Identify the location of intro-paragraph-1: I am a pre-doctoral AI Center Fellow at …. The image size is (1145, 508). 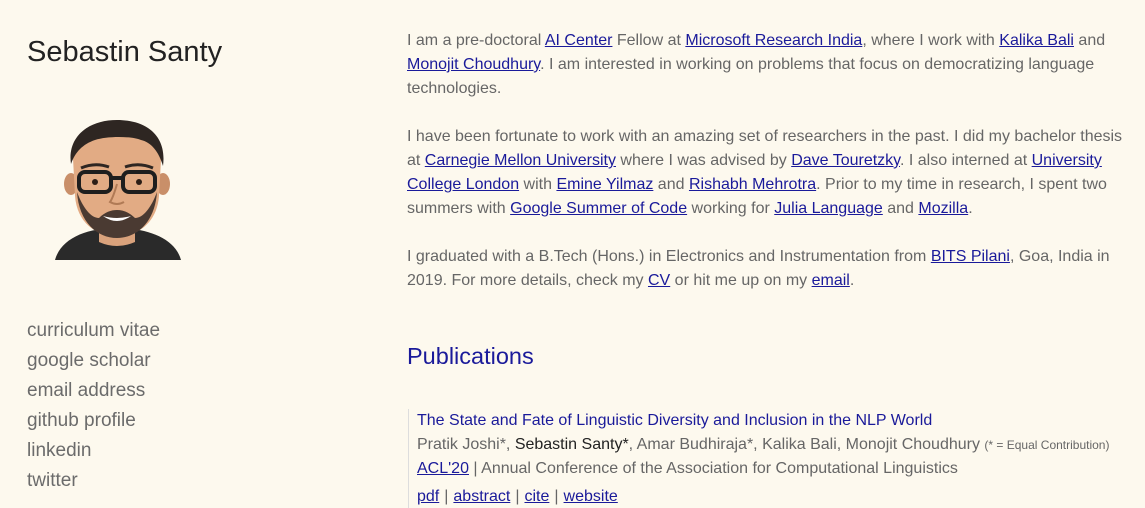
(756, 64).